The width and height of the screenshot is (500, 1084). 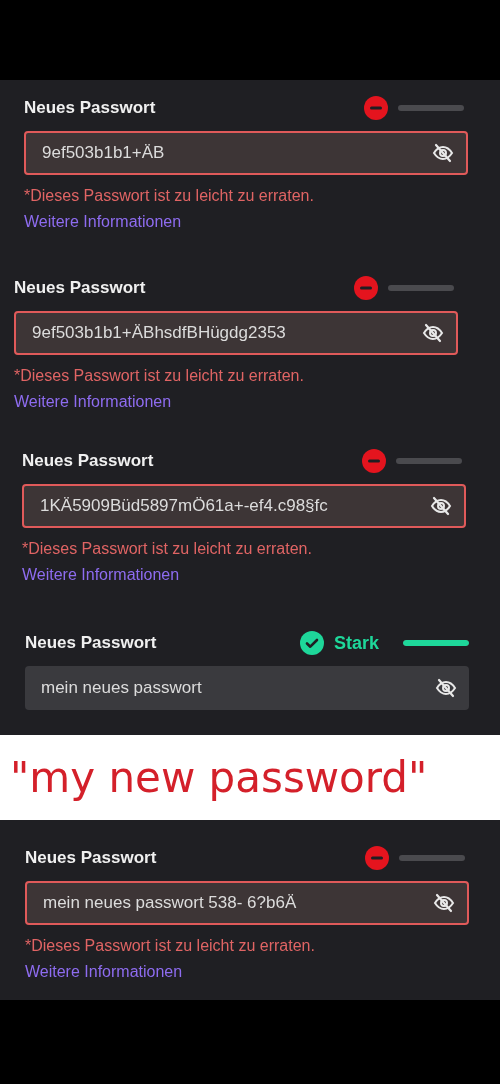 I want to click on password-field: mein neues passwort 538- 6?b6Ä, so click(x=247, y=903).